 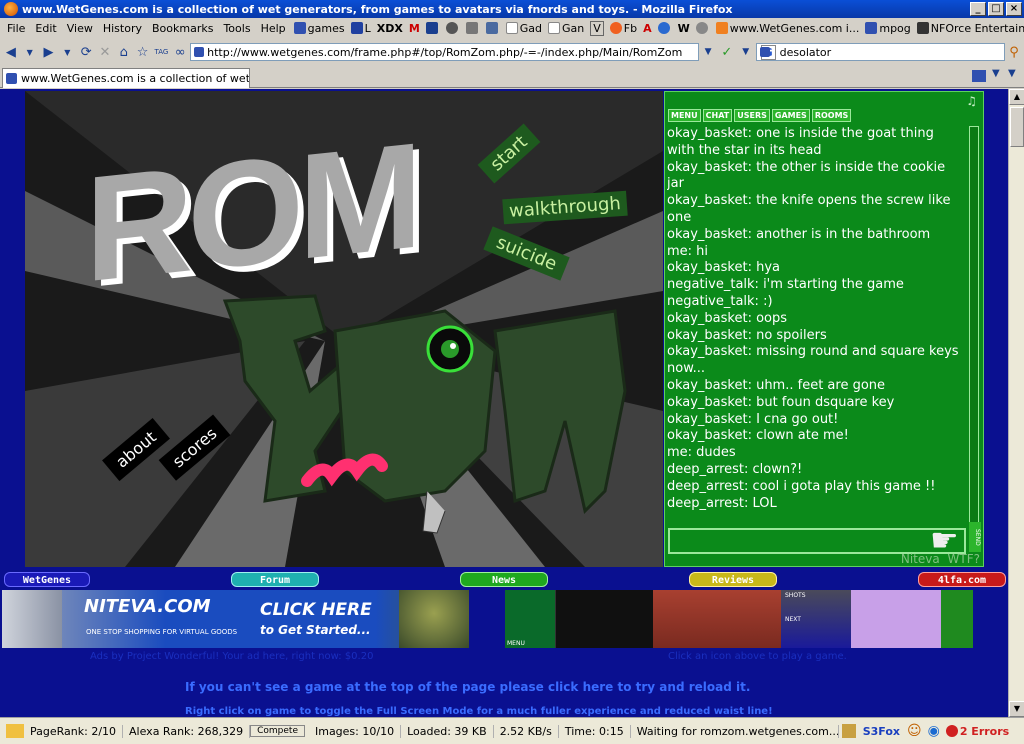 I want to click on reload-icon: ⟳, so click(x=86, y=52).